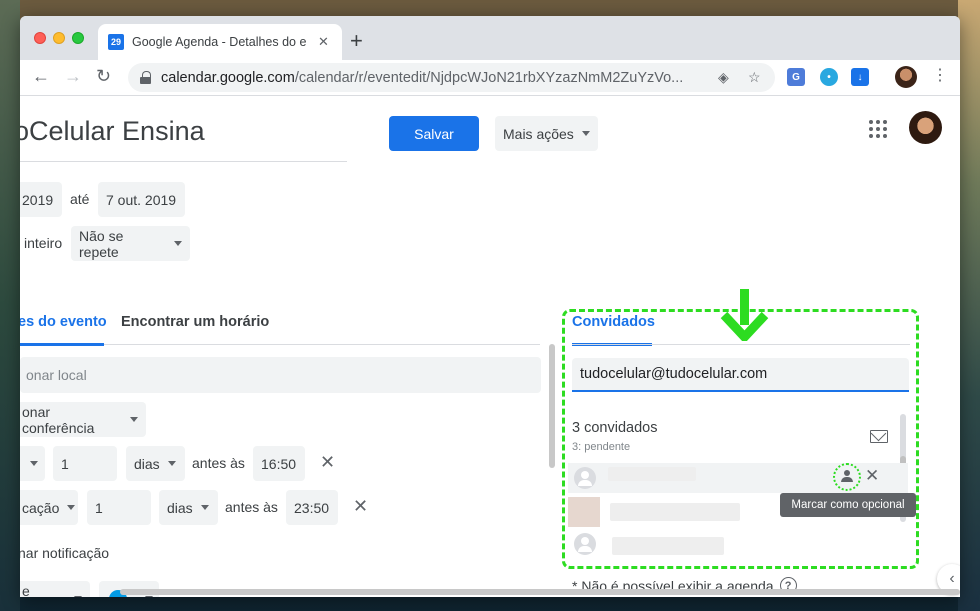  Describe the element at coordinates (59, 38) in the screenshot. I see `minimize-window-button` at that location.